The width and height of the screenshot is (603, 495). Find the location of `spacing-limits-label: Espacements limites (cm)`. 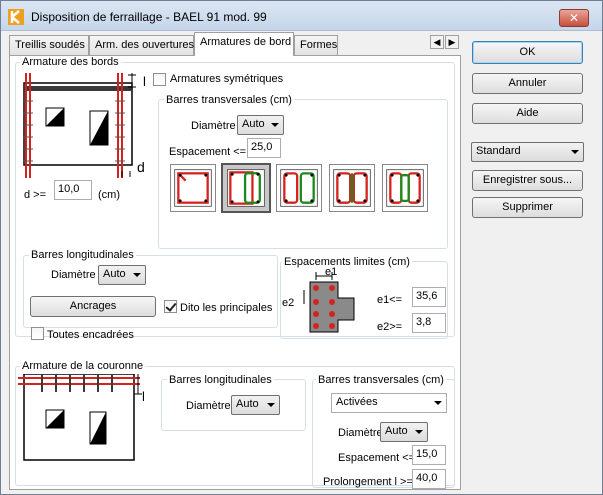

spacing-limits-label: Espacements limites (cm) is located at coordinates (347, 262).